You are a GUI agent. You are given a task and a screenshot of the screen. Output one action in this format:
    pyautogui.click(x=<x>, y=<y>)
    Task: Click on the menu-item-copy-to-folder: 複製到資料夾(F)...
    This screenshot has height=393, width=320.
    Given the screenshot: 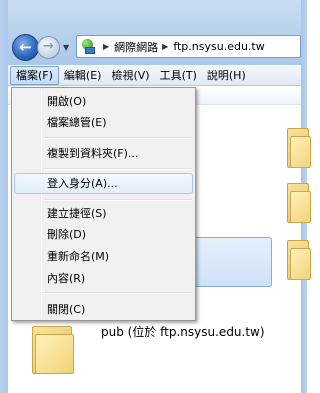 What is the action you would take?
    pyautogui.click(x=103, y=153)
    